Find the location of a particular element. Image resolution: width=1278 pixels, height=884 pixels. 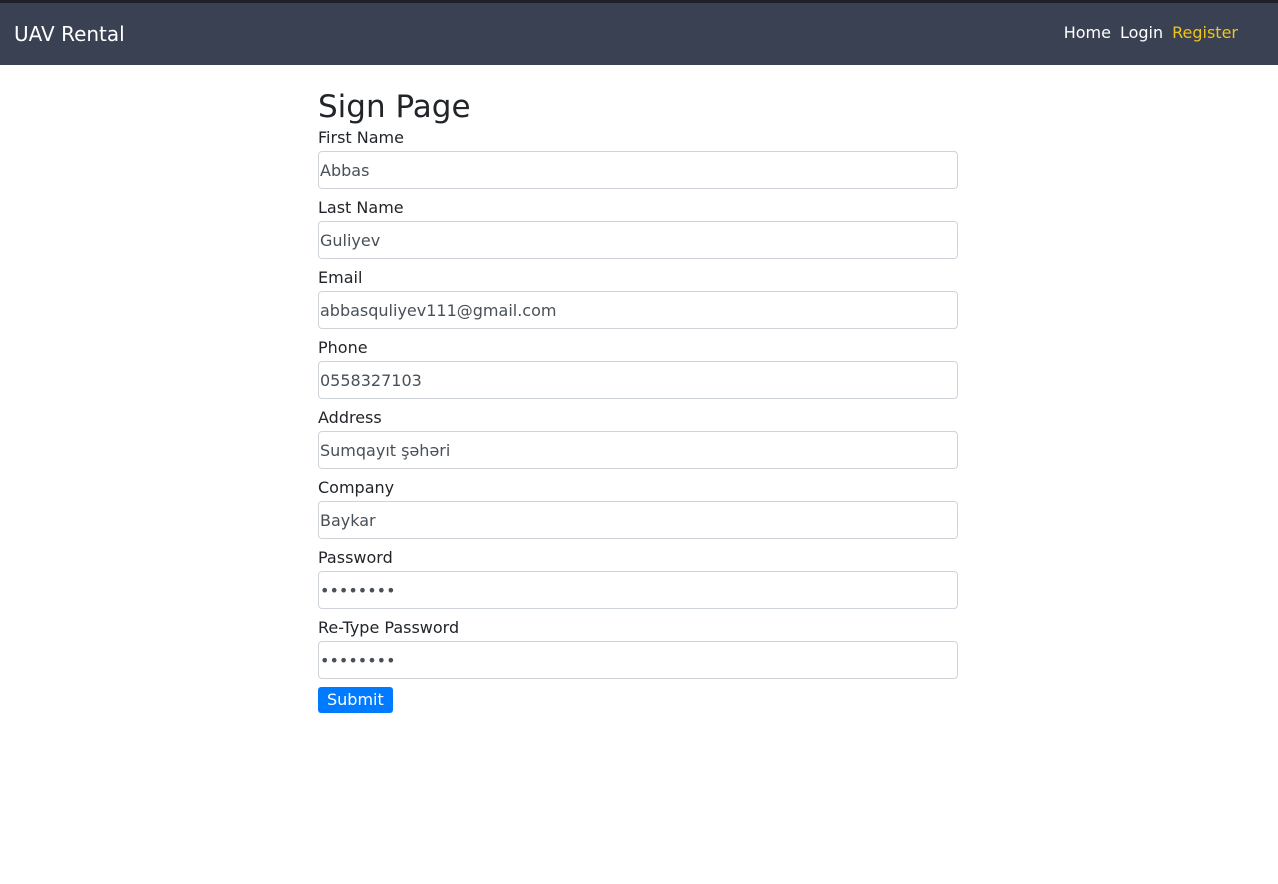

email-field: Email is located at coordinates (638, 301).